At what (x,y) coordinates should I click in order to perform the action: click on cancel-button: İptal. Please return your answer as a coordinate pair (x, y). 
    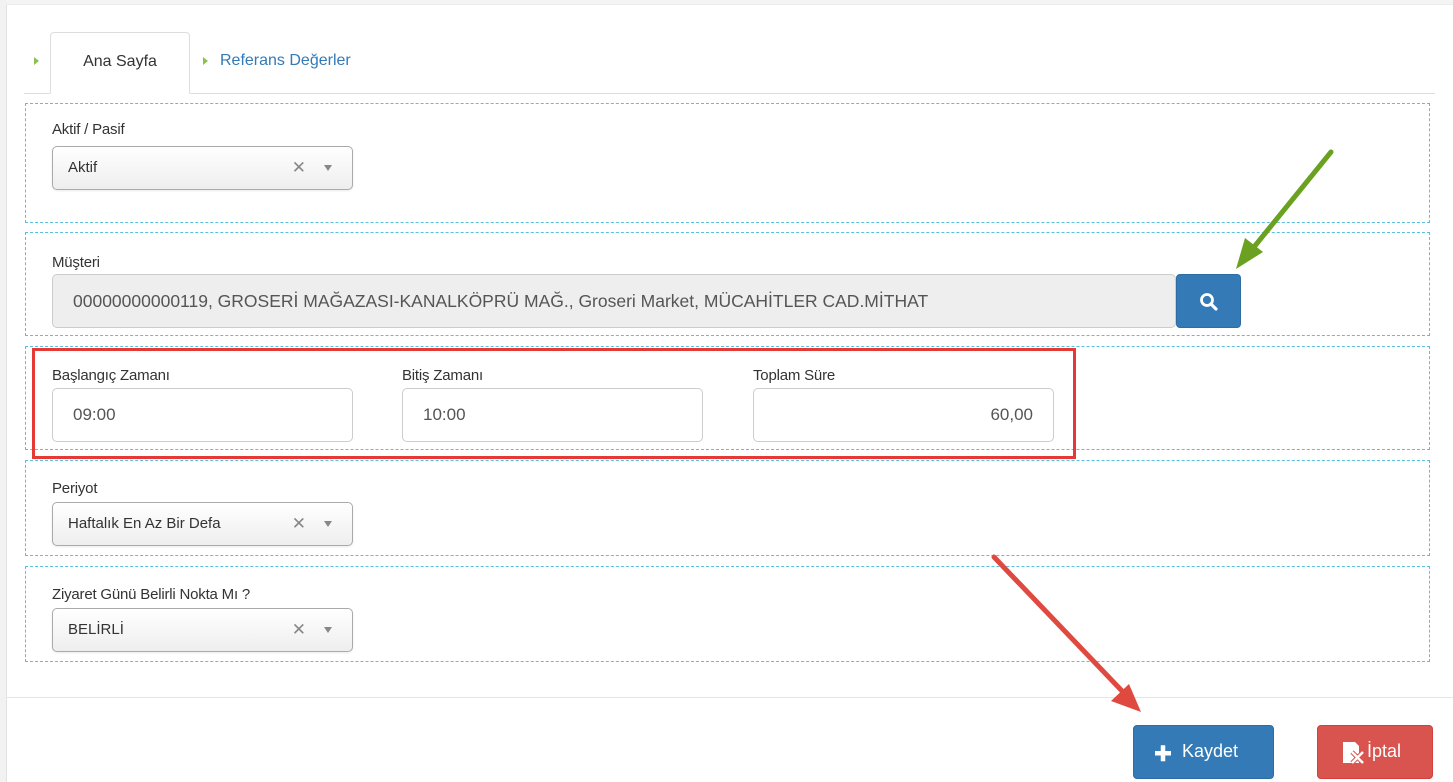
    Looking at the image, I should click on (1375, 752).